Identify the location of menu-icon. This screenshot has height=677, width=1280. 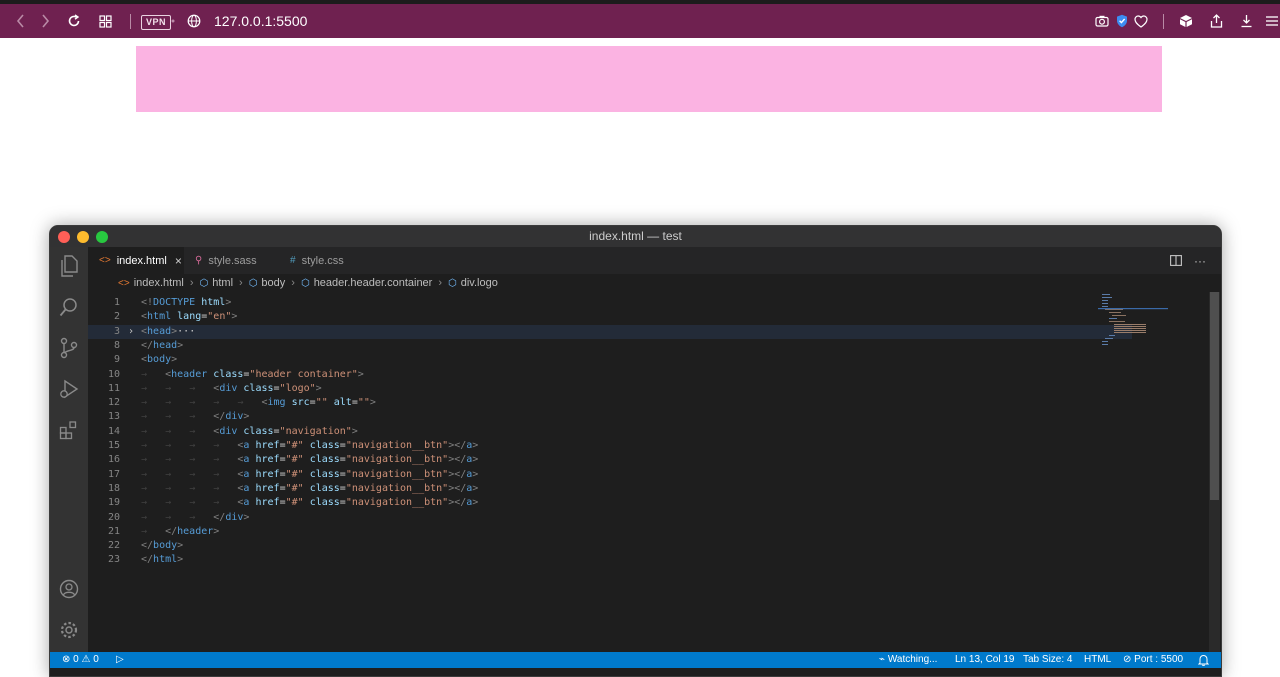
(1272, 21).